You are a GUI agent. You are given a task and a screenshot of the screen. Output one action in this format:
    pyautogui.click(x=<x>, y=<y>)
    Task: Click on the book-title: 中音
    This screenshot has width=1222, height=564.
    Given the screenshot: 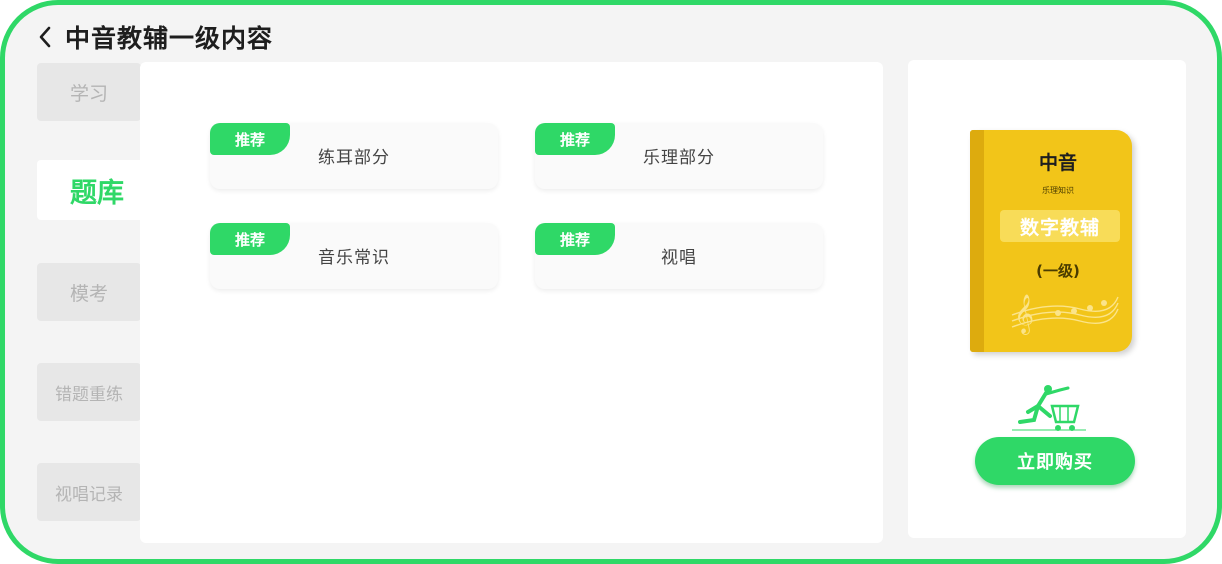 What is the action you would take?
    pyautogui.click(x=1057, y=163)
    